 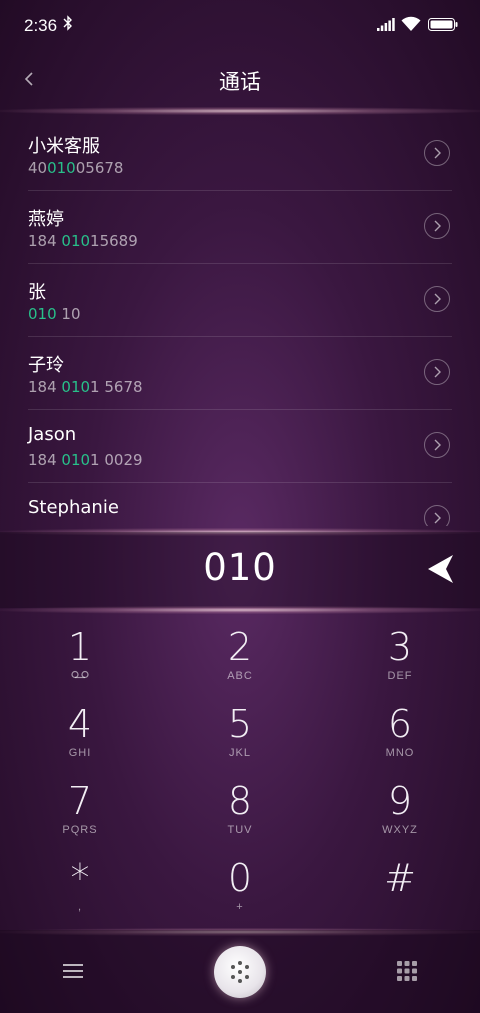 I want to click on status-bar: 2:36, so click(x=240, y=26).